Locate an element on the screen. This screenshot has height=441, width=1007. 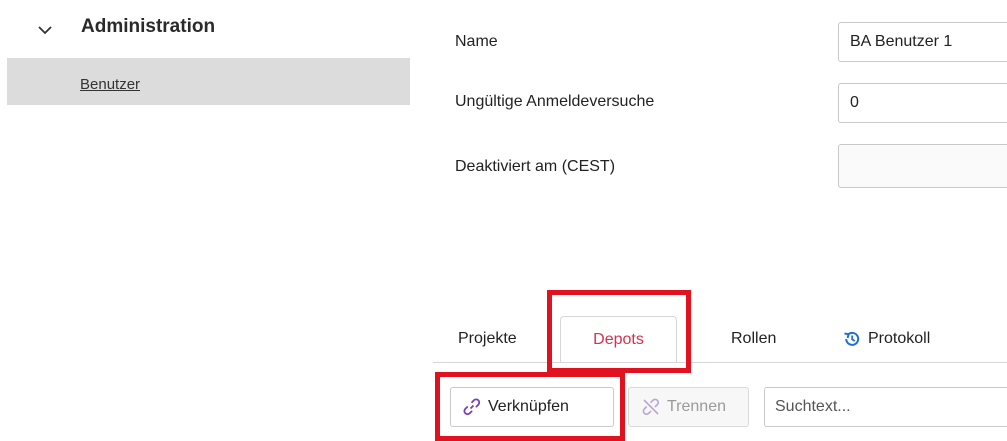
invalid-login-attempts-label: Ungültige Anmeldeversuche is located at coordinates (555, 101).